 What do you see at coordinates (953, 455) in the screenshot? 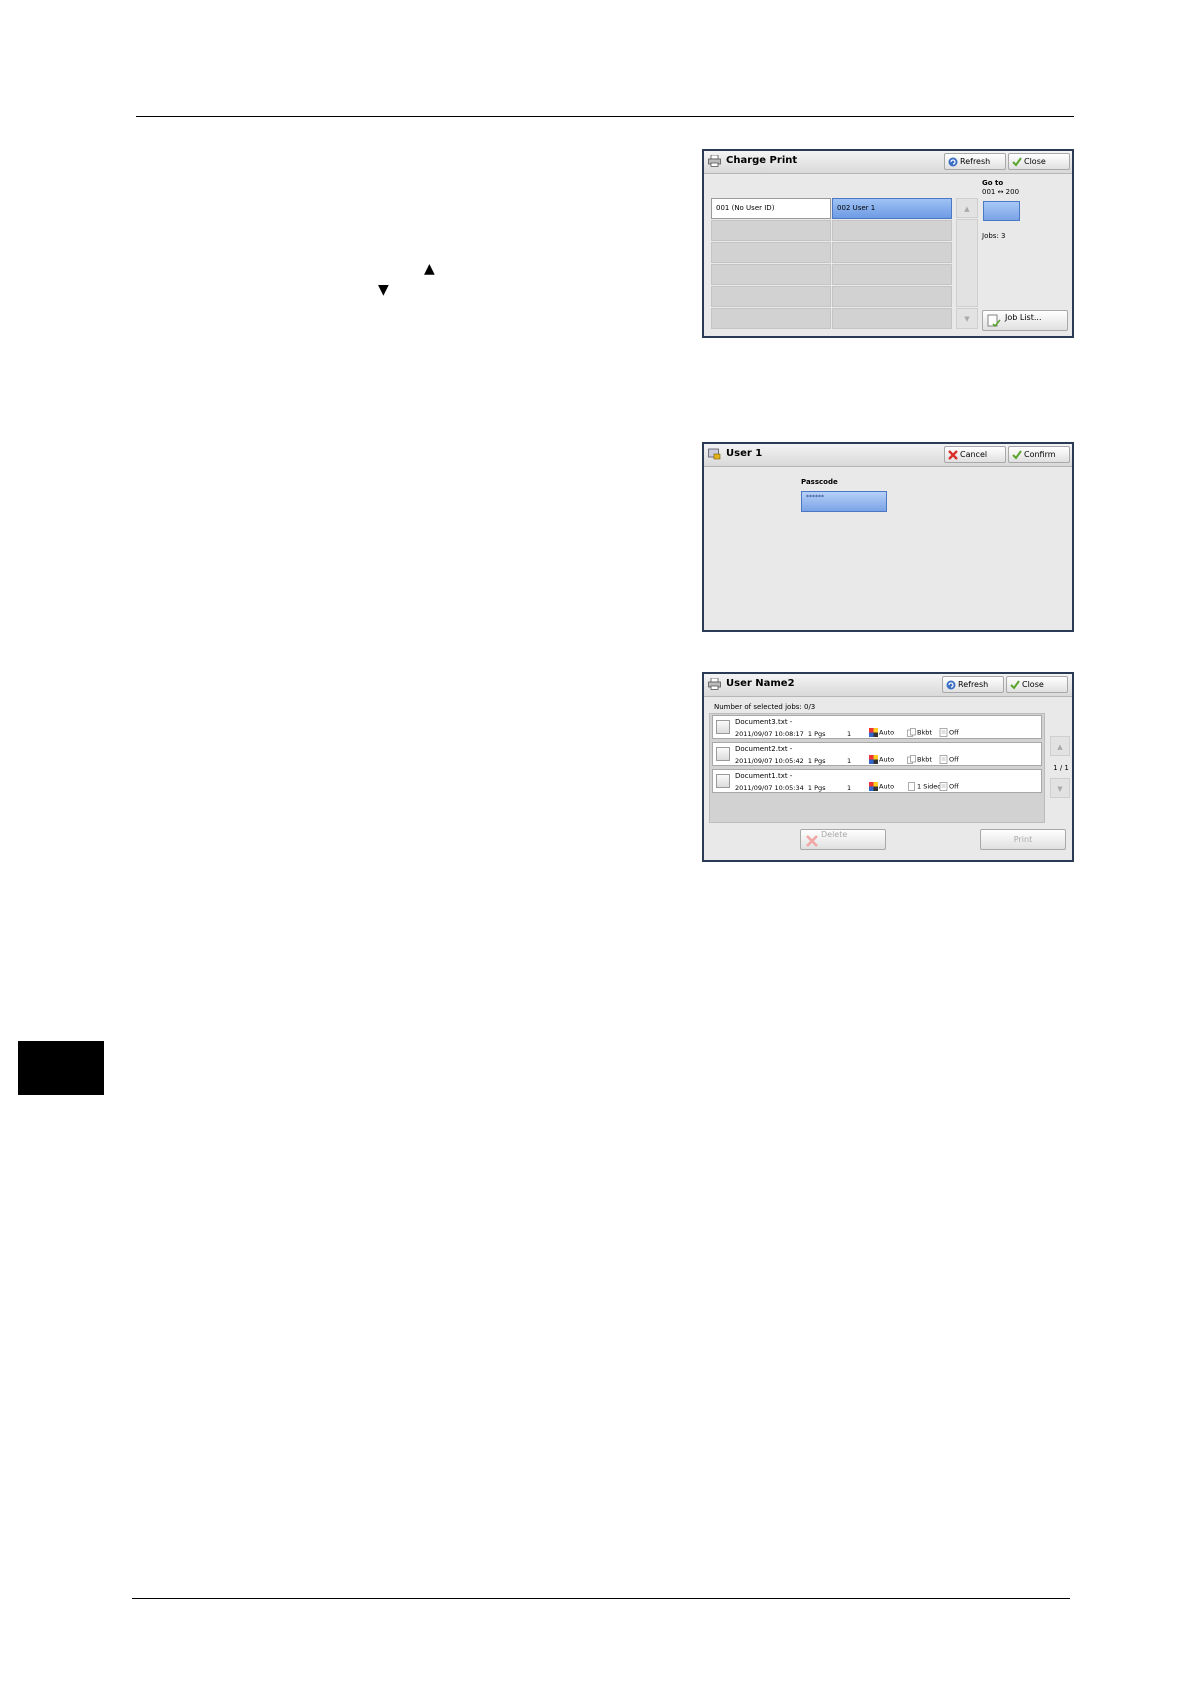
I see `cancel-x-icon` at bounding box center [953, 455].